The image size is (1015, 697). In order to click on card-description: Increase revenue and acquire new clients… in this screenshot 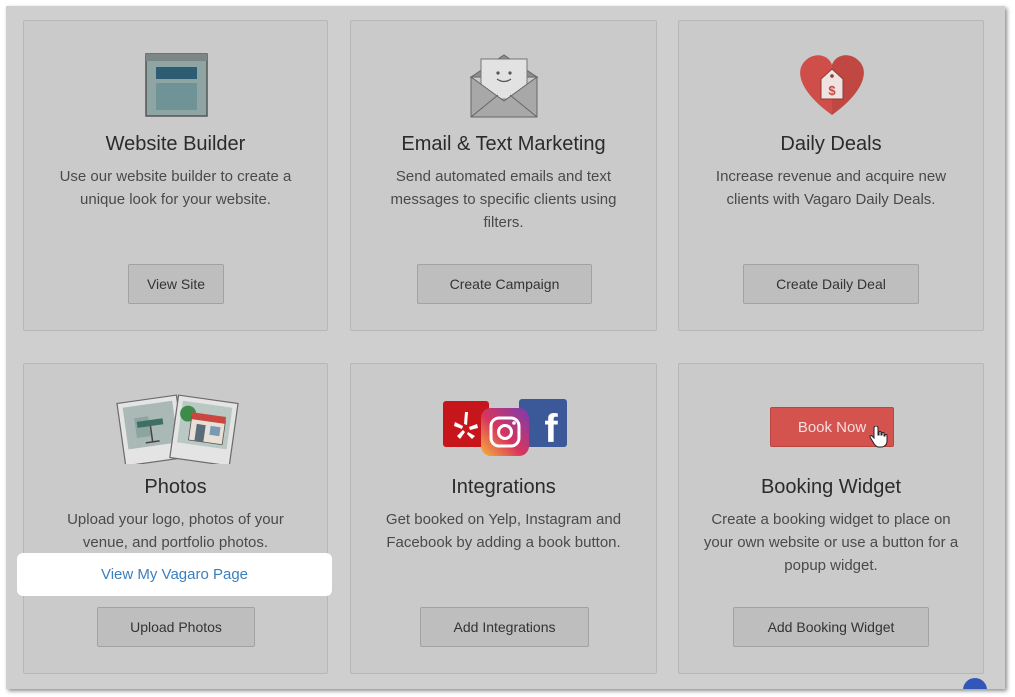, I will do `click(831, 188)`.